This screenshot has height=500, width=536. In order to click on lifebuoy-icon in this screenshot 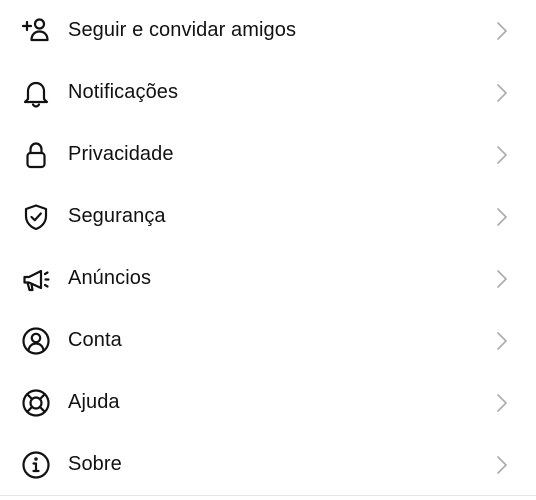, I will do `click(36, 403)`.